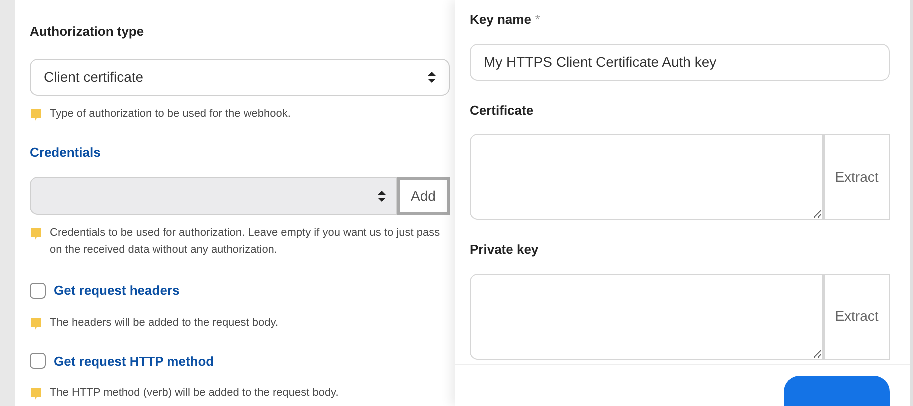 This screenshot has height=406, width=913. I want to click on checkbox-label: Get request HTTP method, so click(134, 361).